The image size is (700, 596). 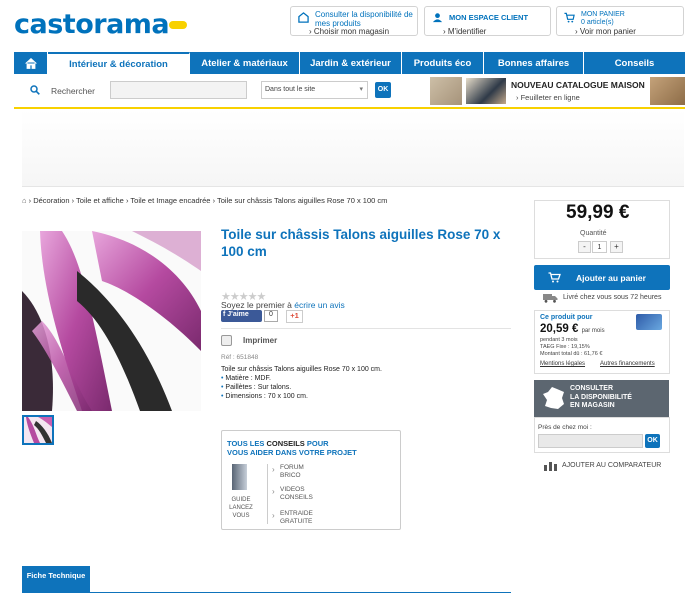 What do you see at coordinates (559, 340) in the screenshot?
I see `credit-months: pendant 3 mois` at bounding box center [559, 340].